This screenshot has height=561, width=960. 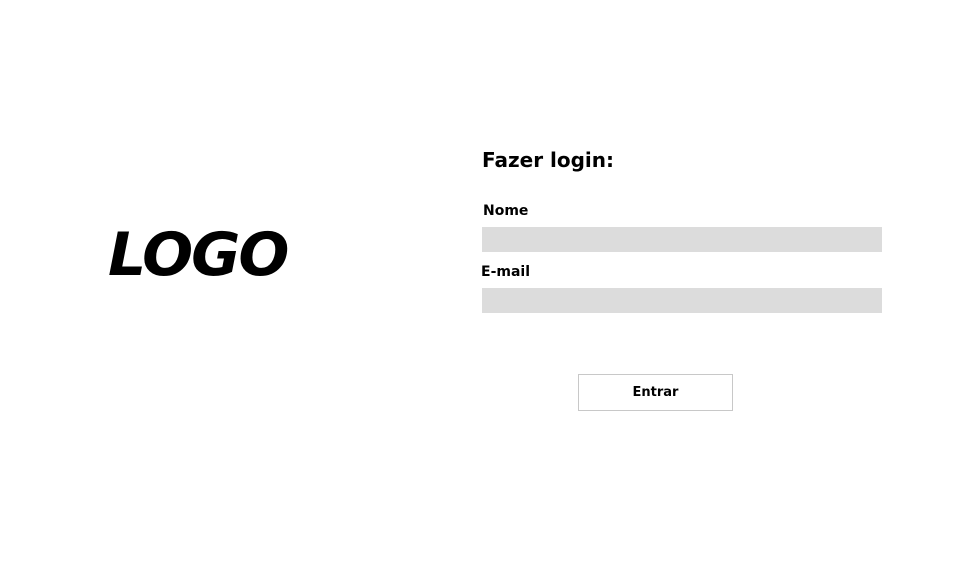 I want to click on email-input, so click(x=682, y=300).